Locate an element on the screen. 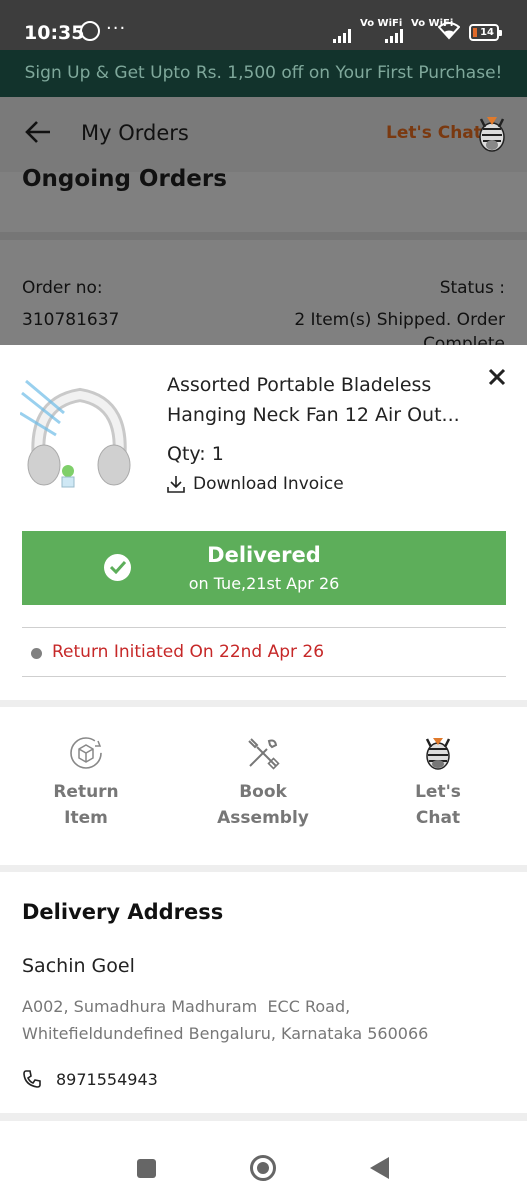 The image size is (527, 1200). delivery-address-heading: Delivery Address is located at coordinates (123, 912).